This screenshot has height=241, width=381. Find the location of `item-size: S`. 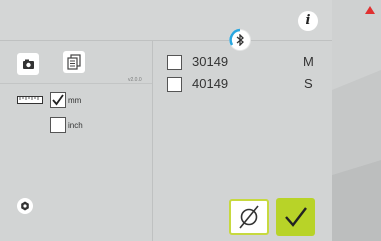

item-size: S is located at coordinates (308, 83).